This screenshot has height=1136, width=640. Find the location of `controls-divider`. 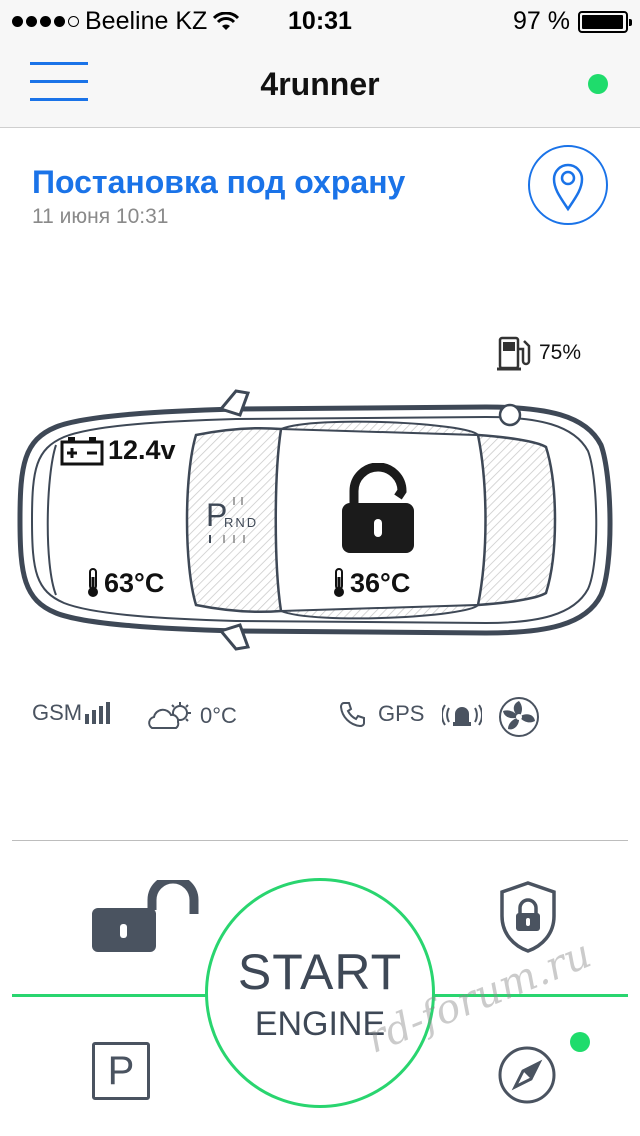

controls-divider is located at coordinates (320, 840).